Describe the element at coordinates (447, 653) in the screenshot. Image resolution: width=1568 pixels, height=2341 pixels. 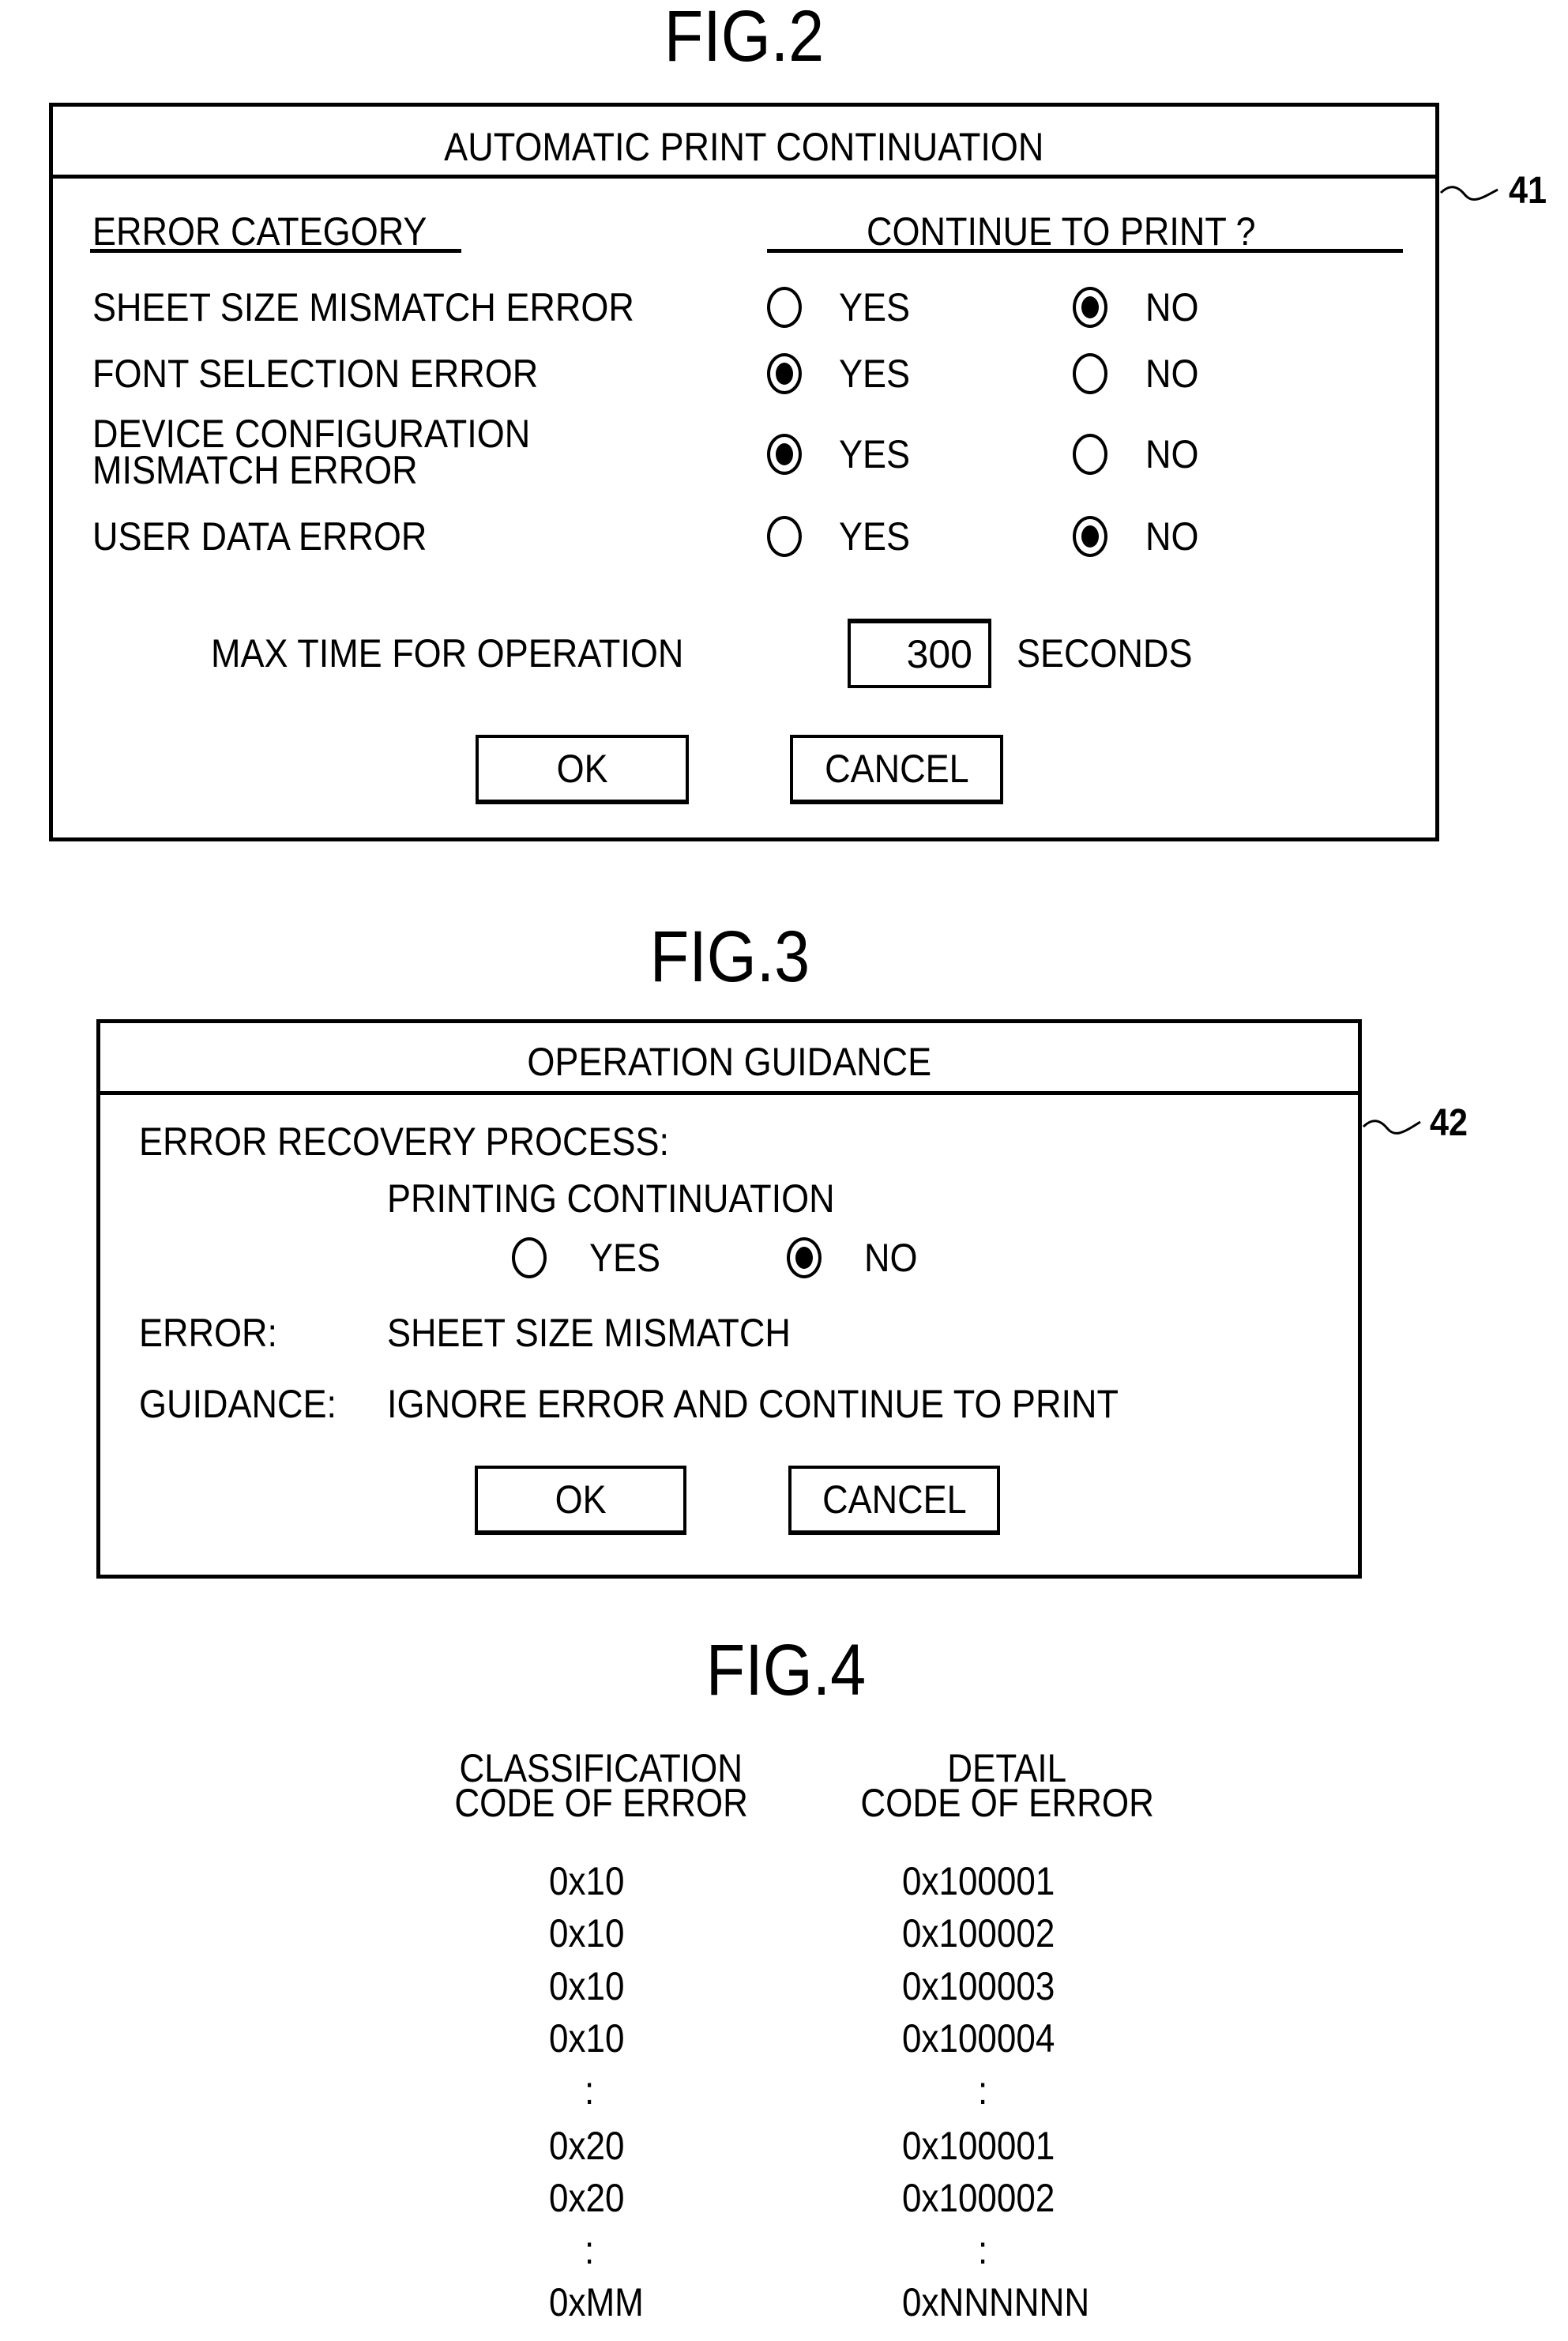
I see `max-time-label: MAX TIME FOR OPERATION` at that location.